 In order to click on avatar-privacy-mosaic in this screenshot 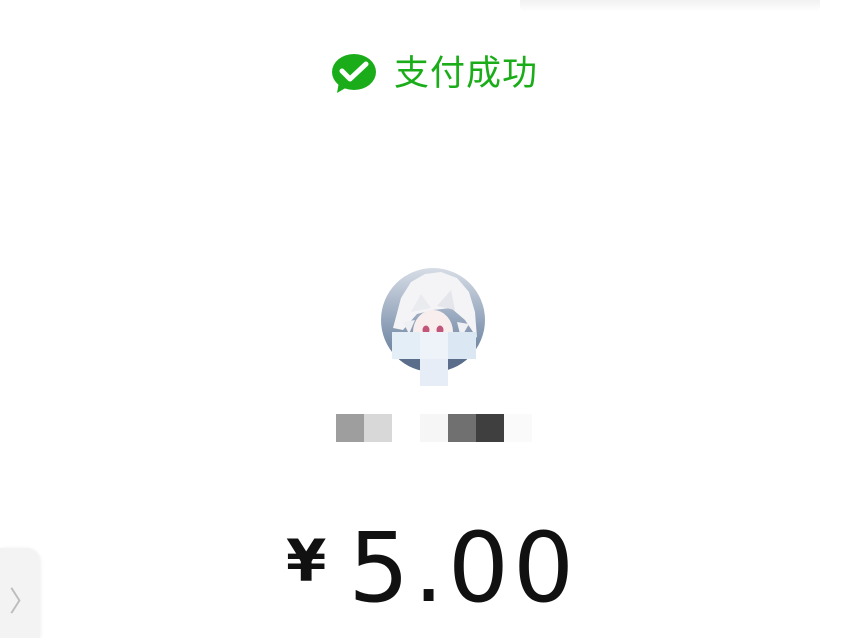, I will do `click(434, 359)`.